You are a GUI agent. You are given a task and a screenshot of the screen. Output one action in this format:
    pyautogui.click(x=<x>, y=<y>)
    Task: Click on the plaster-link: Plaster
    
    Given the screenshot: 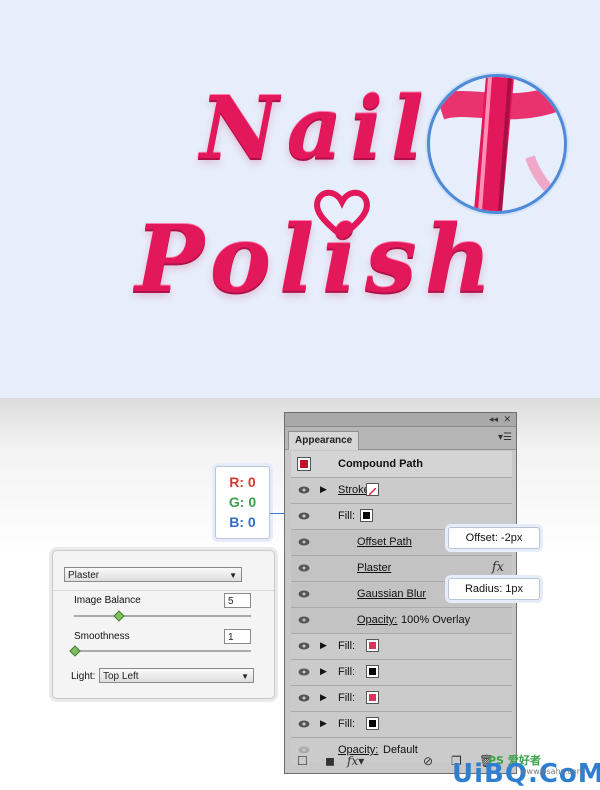 What is the action you would take?
    pyautogui.click(x=374, y=568)
    